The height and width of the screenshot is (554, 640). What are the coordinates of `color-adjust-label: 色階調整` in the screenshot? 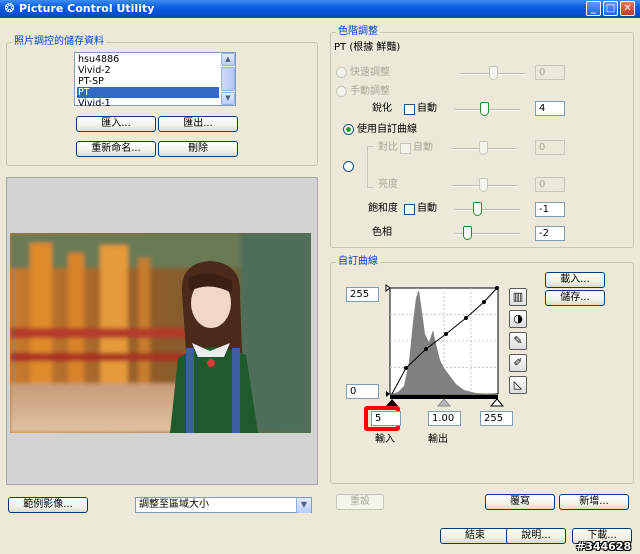 It's located at (358, 32).